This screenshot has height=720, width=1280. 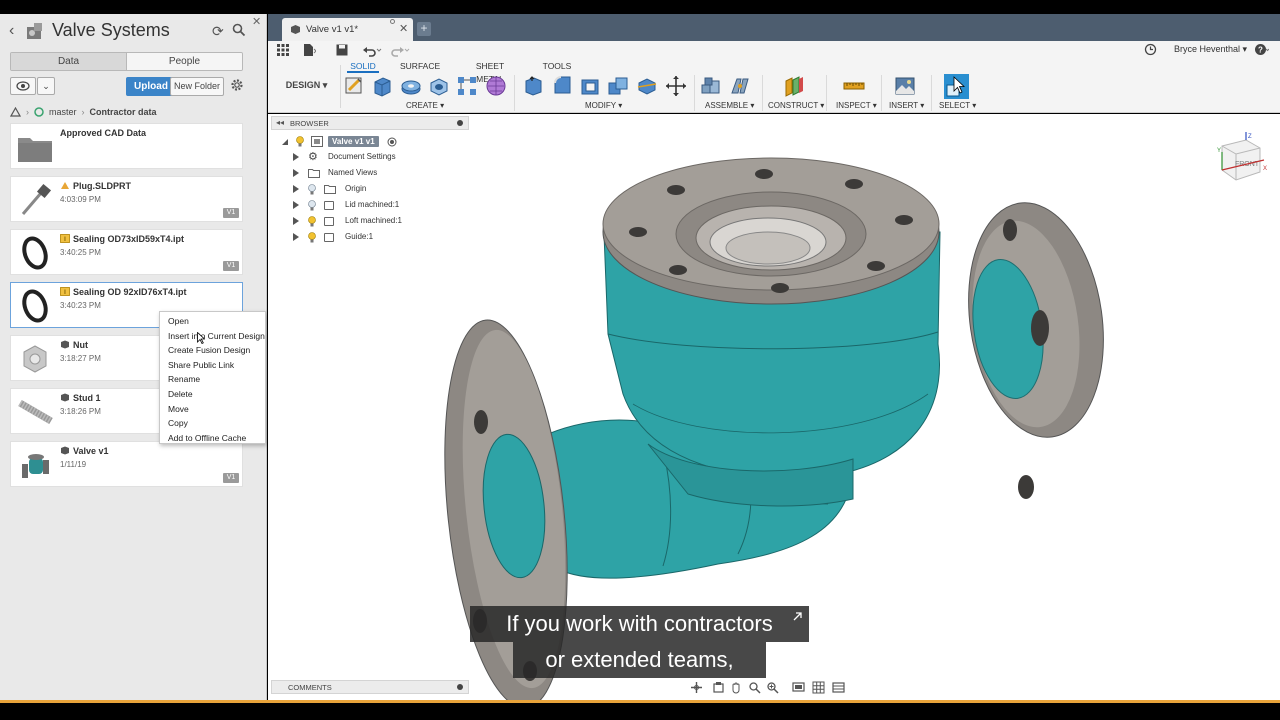 What do you see at coordinates (439, 86) in the screenshot?
I see `hole-icon` at bounding box center [439, 86].